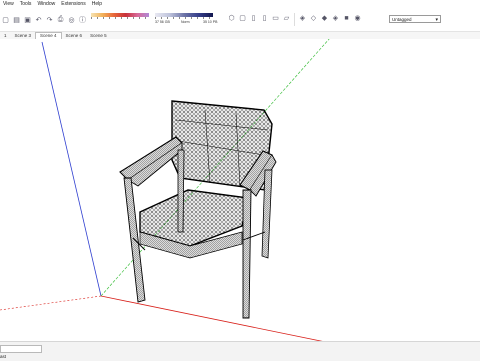 This screenshot has height=361, width=480. What do you see at coordinates (436, 20) in the screenshot?
I see `chevron-down-icon: ▾` at bounding box center [436, 20].